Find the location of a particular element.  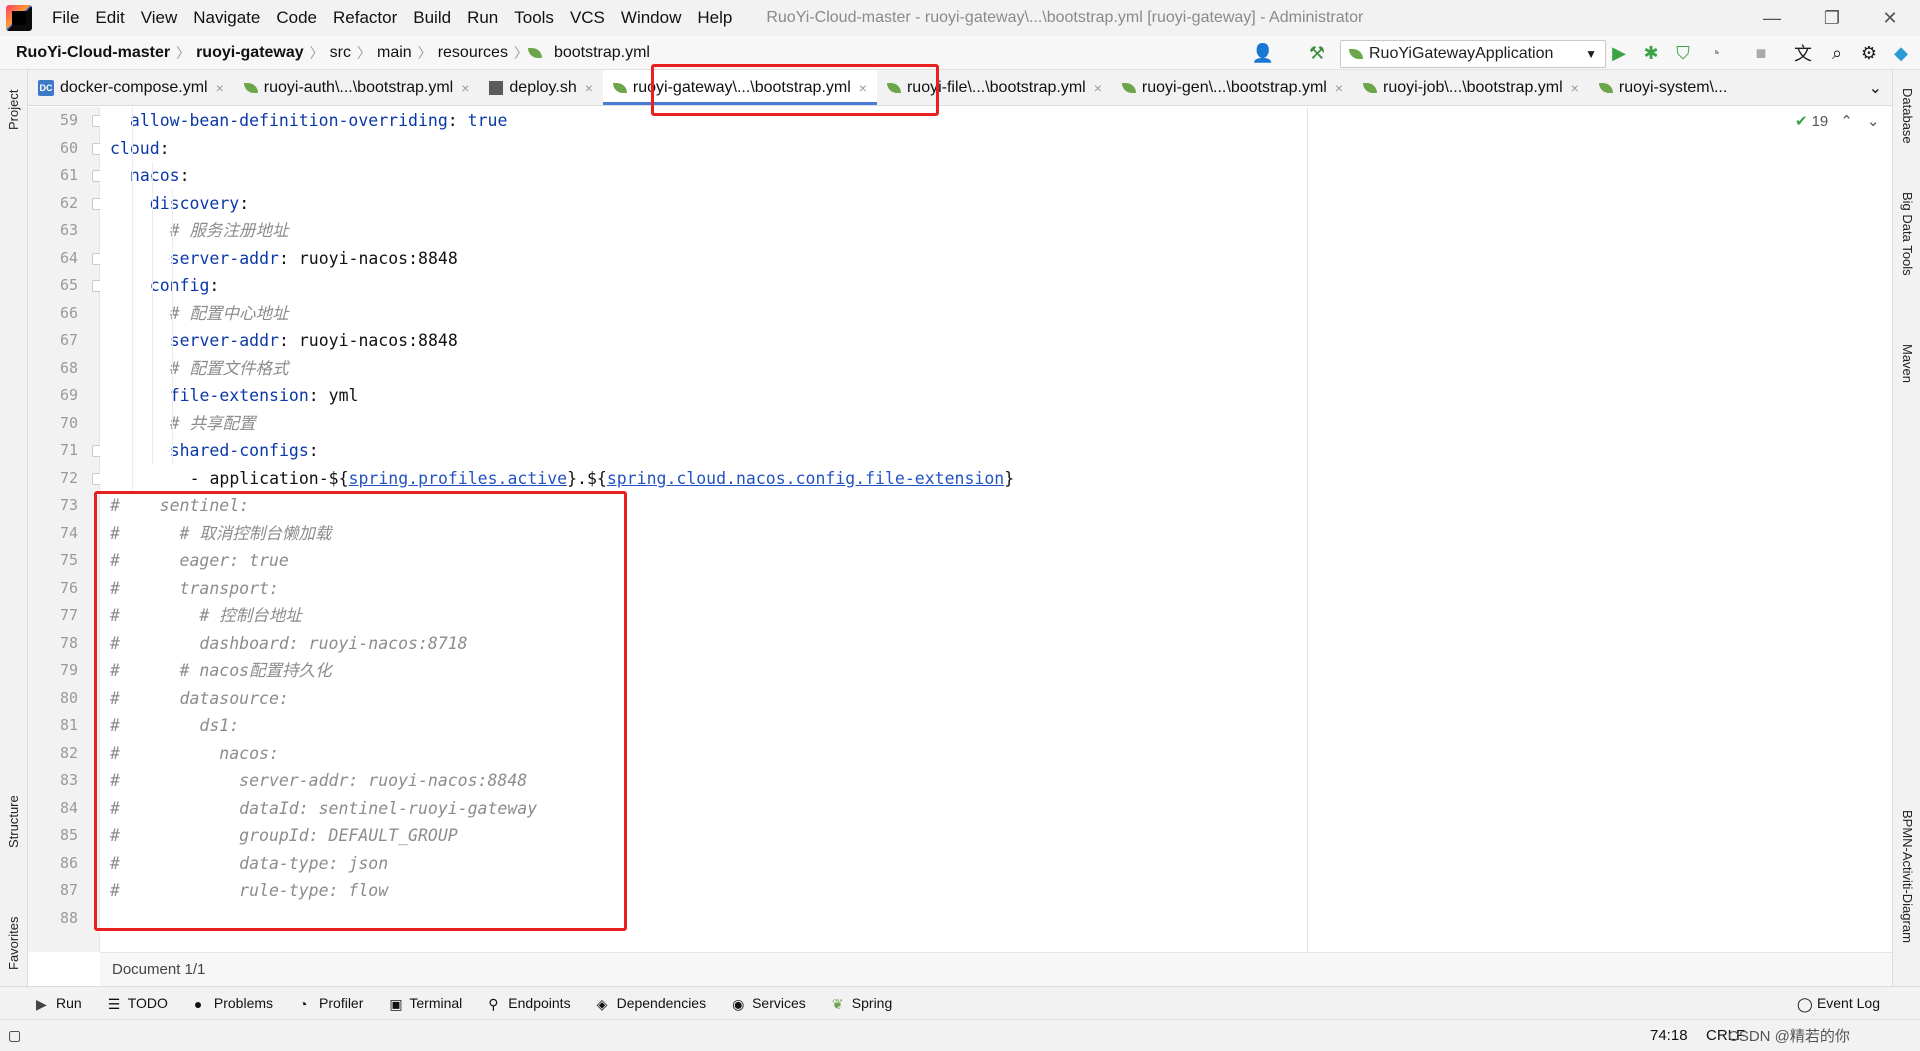

run-configuration-select: RuoYiGatewayApplication ▼ is located at coordinates (1473, 54).